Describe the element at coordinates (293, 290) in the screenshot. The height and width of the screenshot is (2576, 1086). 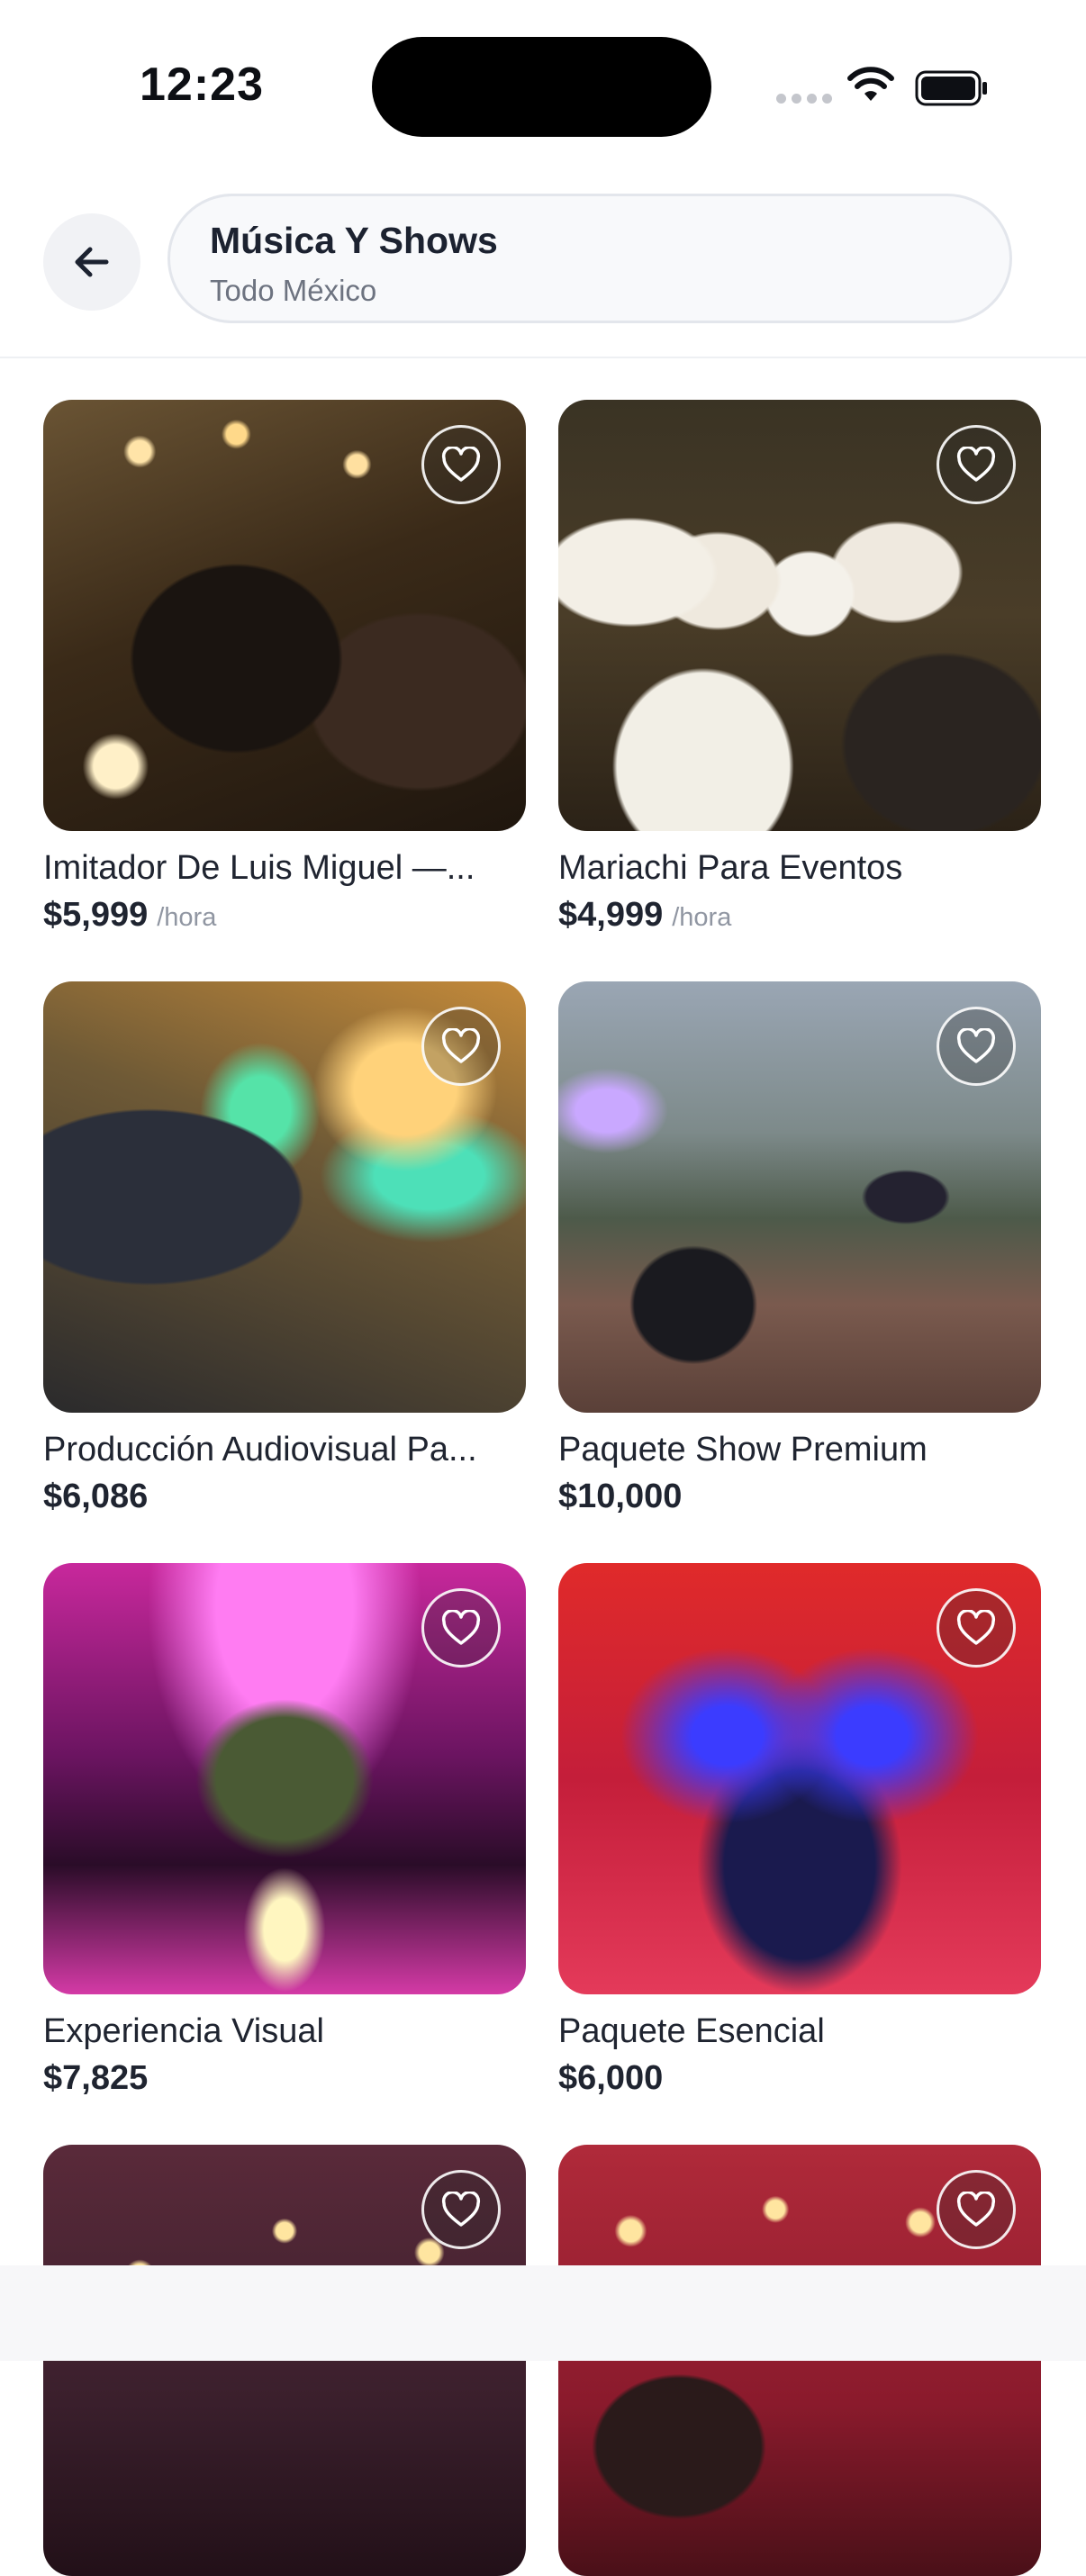
I see `search-location: Todo México` at that location.